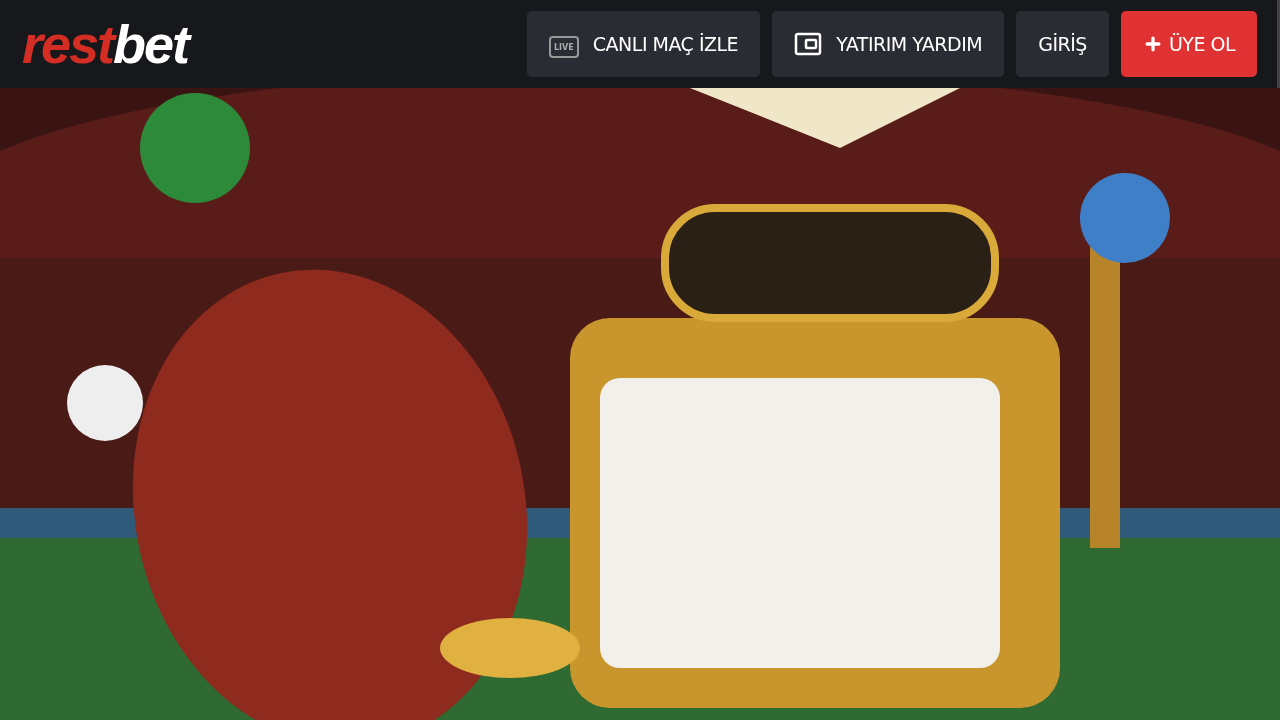  Describe the element at coordinates (888, 44) in the screenshot. I see `nav-button: YATIRIM YARDIM` at that location.